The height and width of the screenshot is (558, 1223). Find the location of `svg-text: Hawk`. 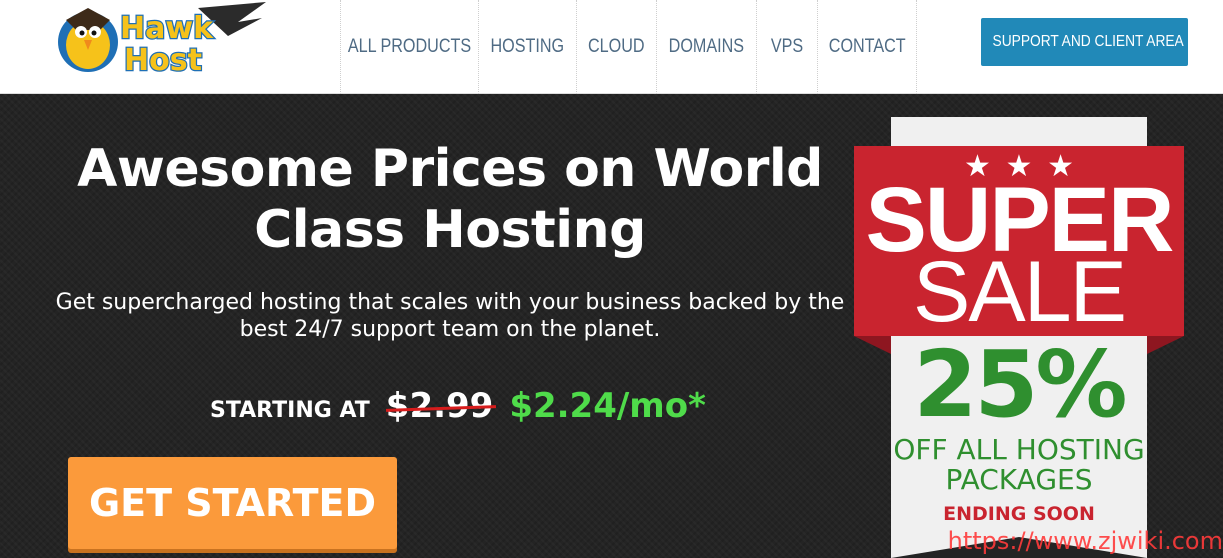

svg-text: Hawk is located at coordinates (167, 28).